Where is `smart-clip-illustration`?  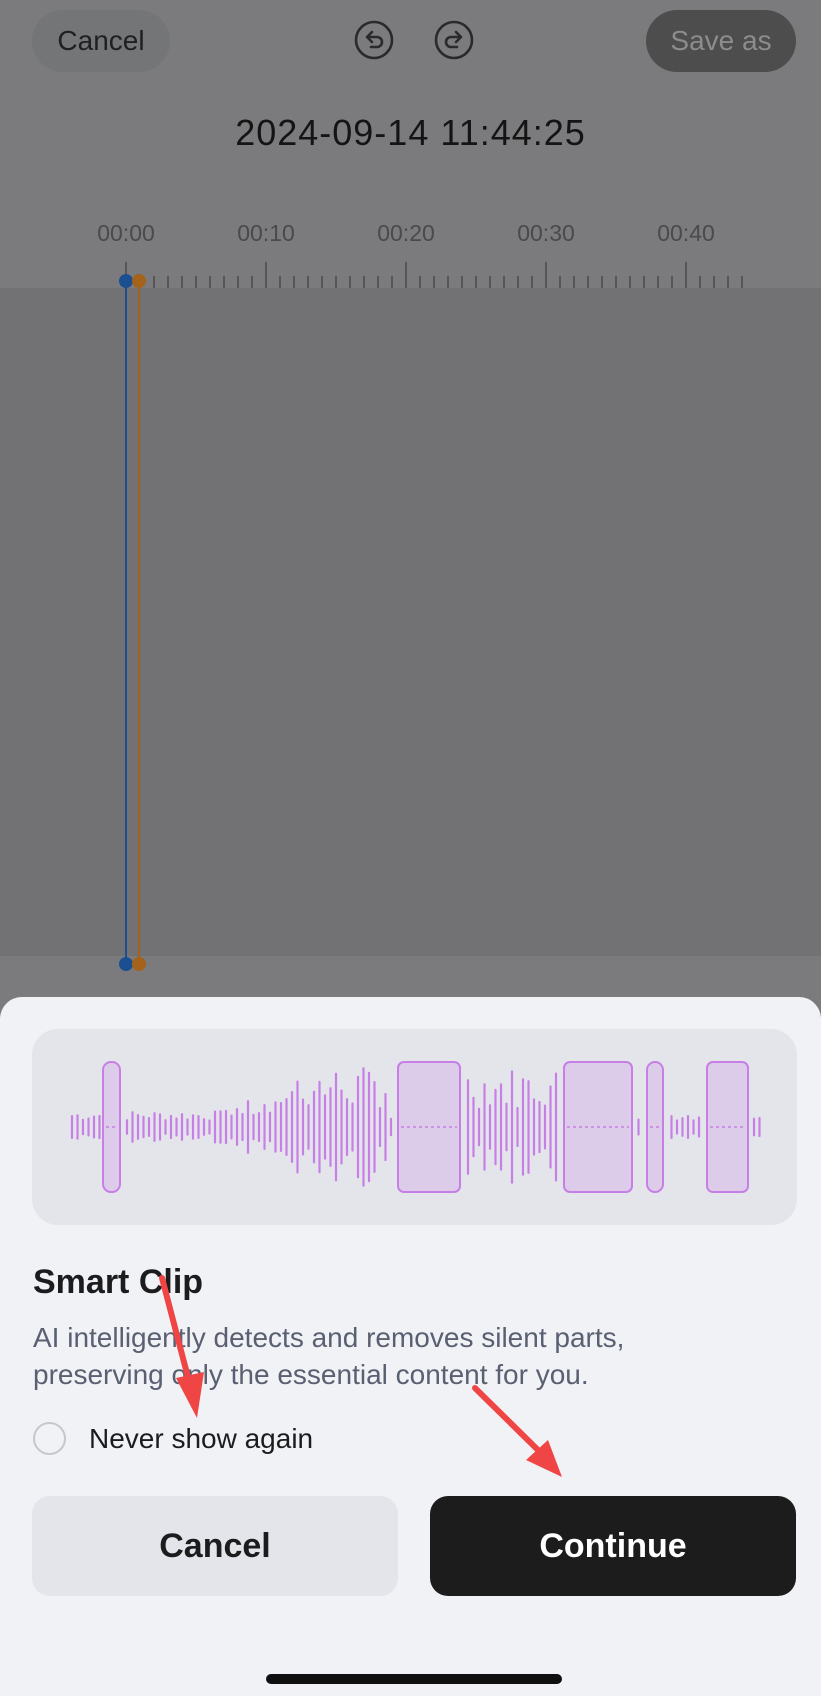 smart-clip-illustration is located at coordinates (414, 1127).